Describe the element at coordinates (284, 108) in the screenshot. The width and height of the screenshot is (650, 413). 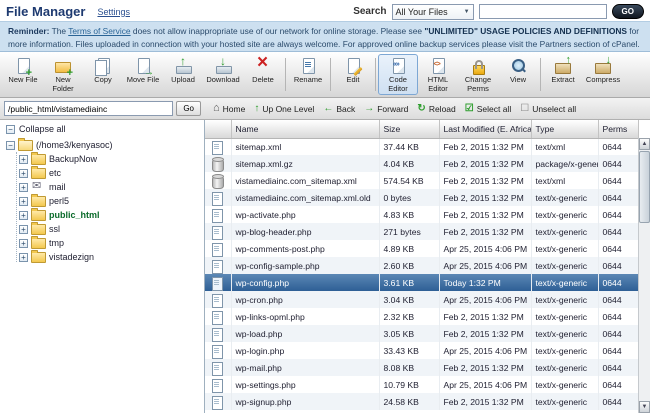
I see `nav-up-one-level: ↑ Up One Level` at that location.